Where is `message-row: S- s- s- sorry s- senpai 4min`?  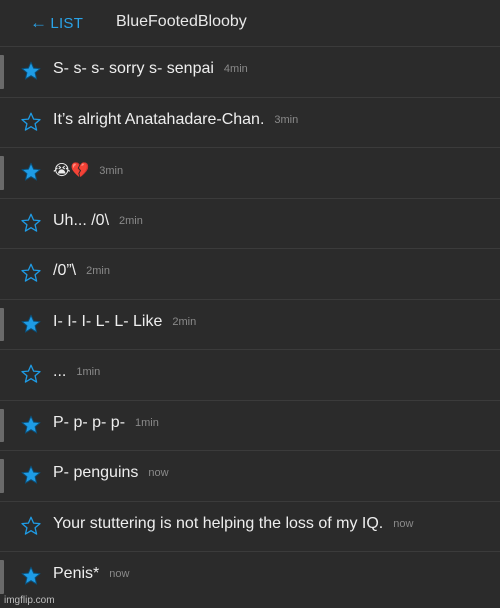
message-row: S- s- s- sorry s- senpai 4min is located at coordinates (250, 71).